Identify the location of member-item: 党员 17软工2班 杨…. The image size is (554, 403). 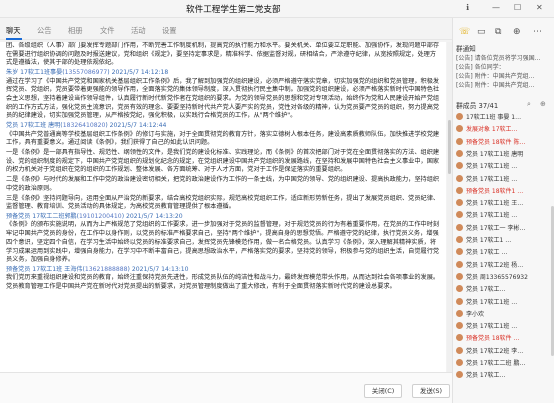
(489, 264).